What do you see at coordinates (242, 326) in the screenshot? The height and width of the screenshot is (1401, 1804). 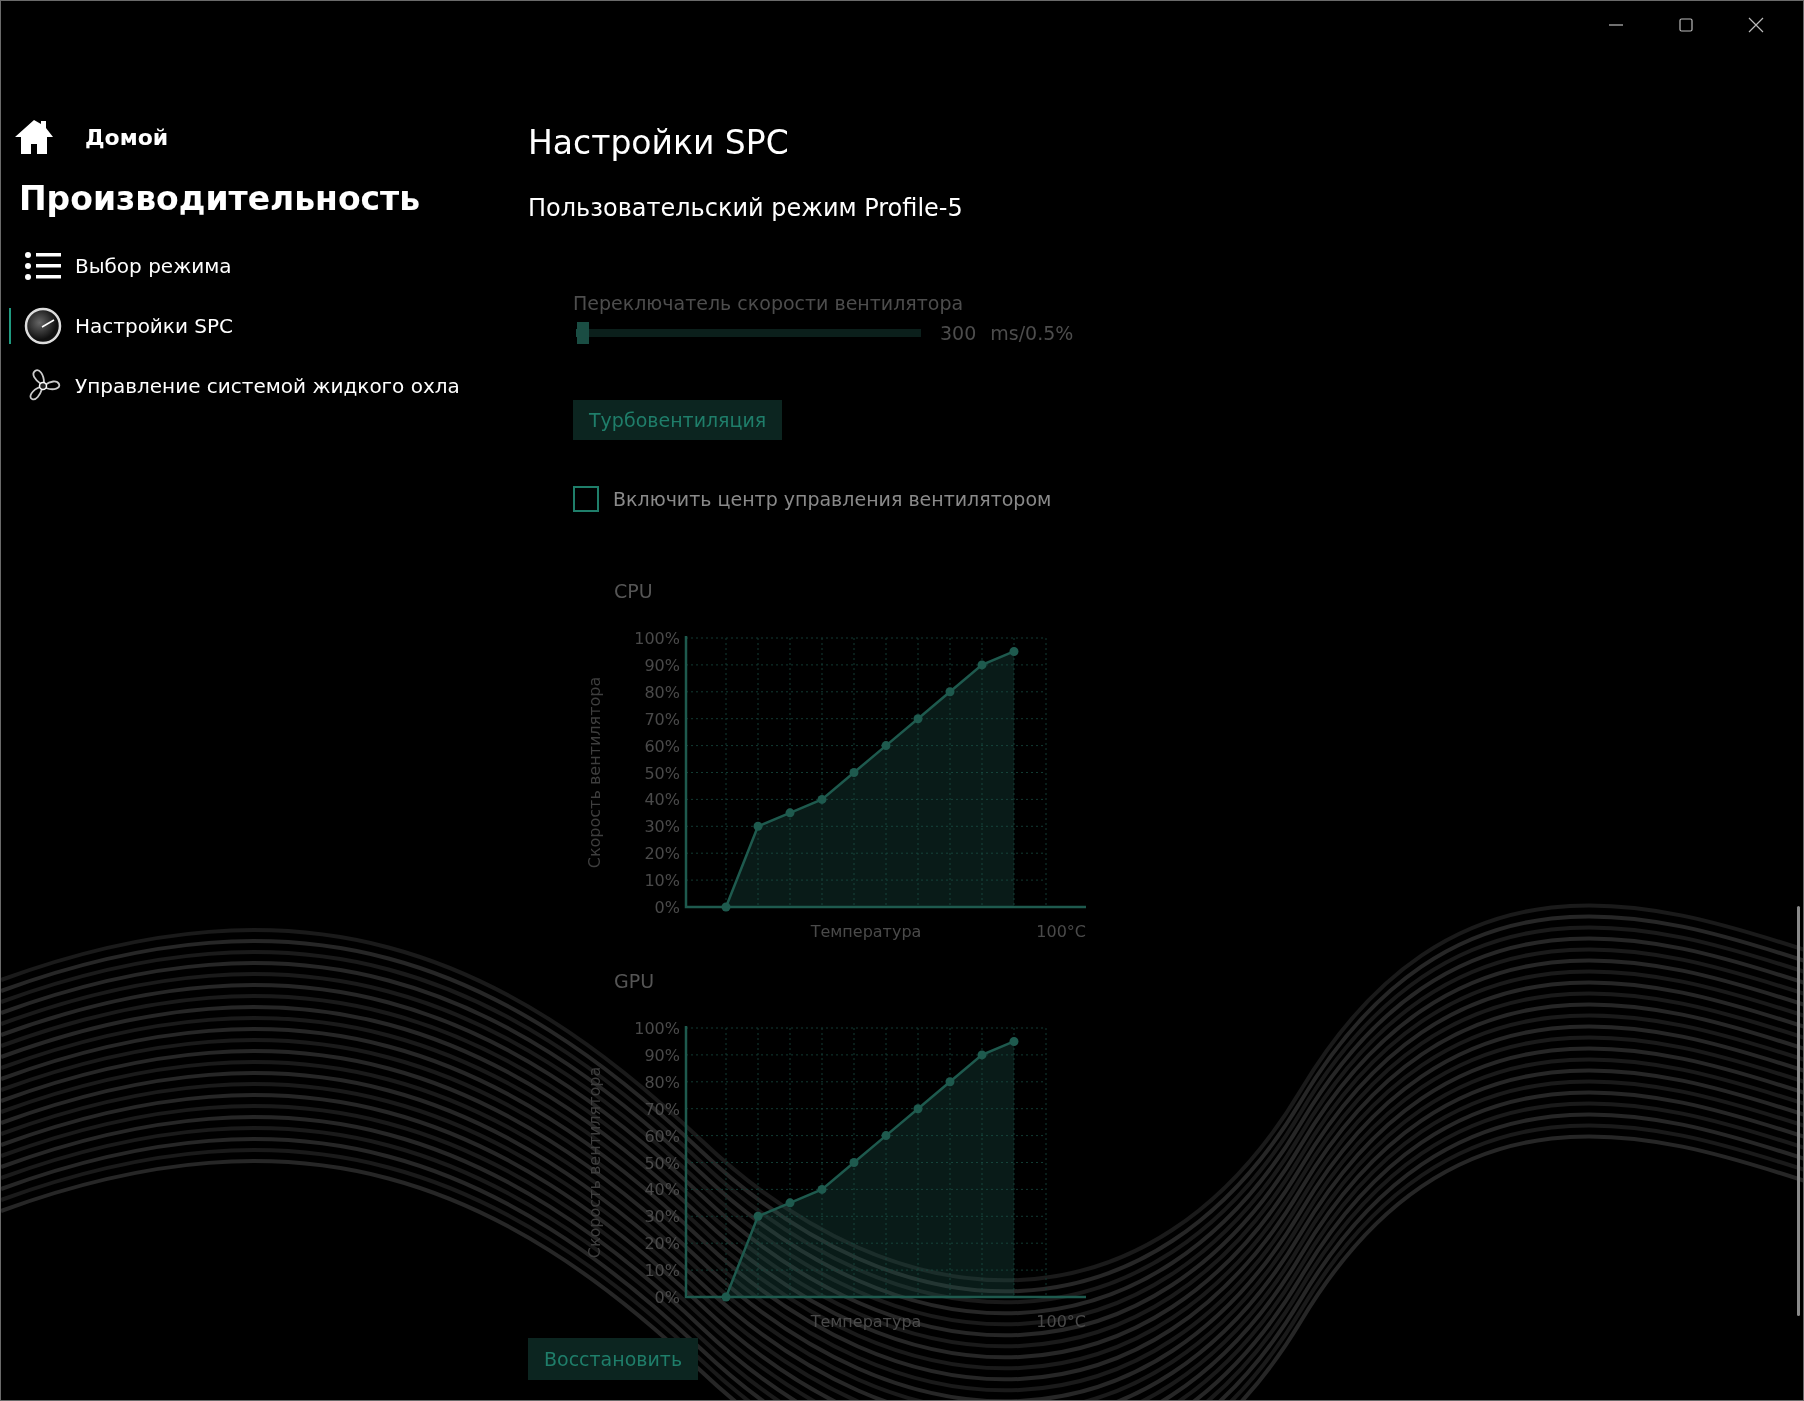 I see `nav-item: Настройки SPC` at bounding box center [242, 326].